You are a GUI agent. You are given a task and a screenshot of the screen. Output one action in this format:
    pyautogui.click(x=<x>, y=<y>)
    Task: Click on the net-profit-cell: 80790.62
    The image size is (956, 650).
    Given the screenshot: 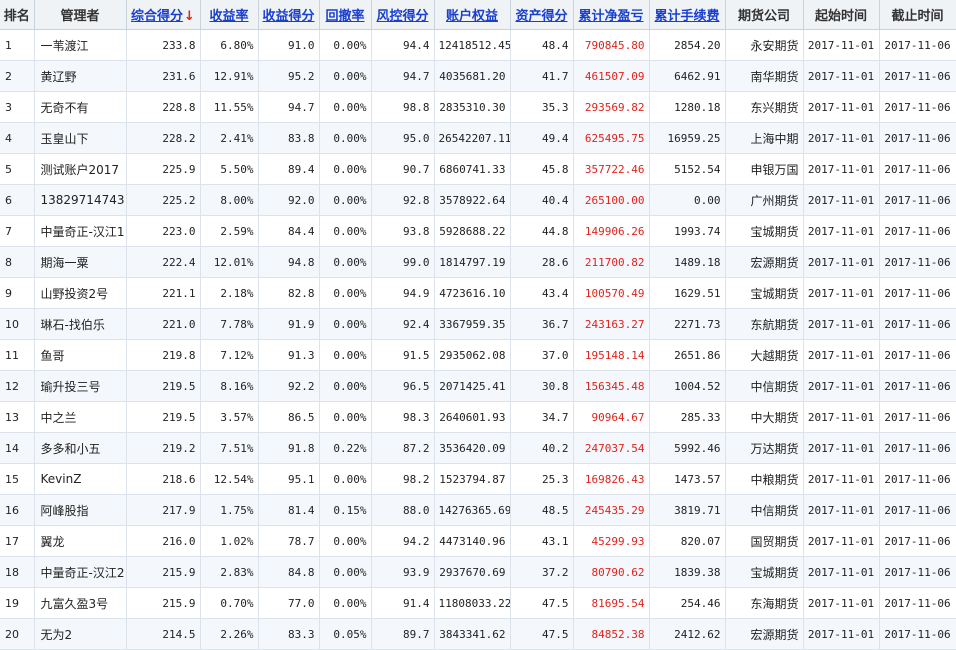 What is the action you would take?
    pyautogui.click(x=611, y=572)
    